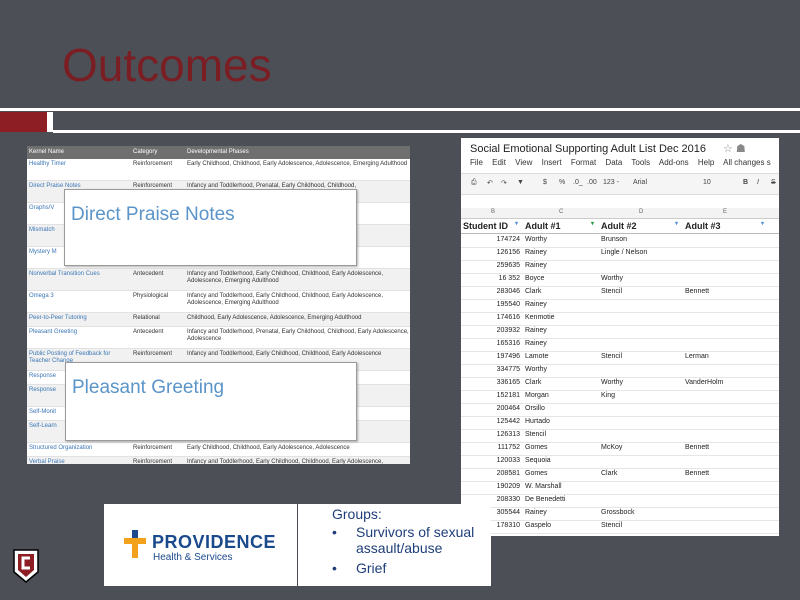 The width and height of the screenshot is (800, 600). I want to click on spreadsheet-row: 190209 W. Marshall, so click(620, 488).